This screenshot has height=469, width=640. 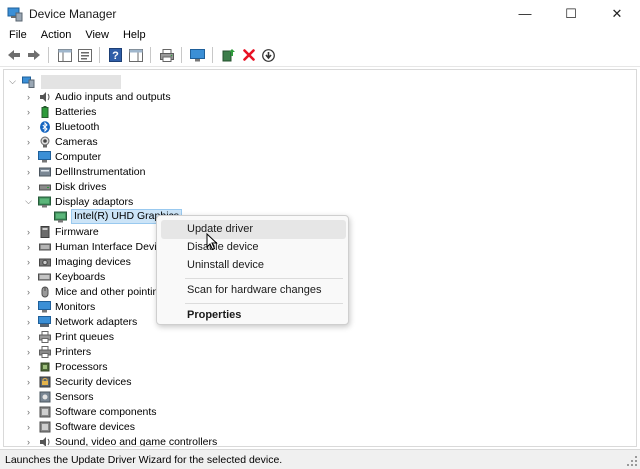 What do you see at coordinates (74, 396) in the screenshot?
I see `tree-item-label: Sensors` at bounding box center [74, 396].